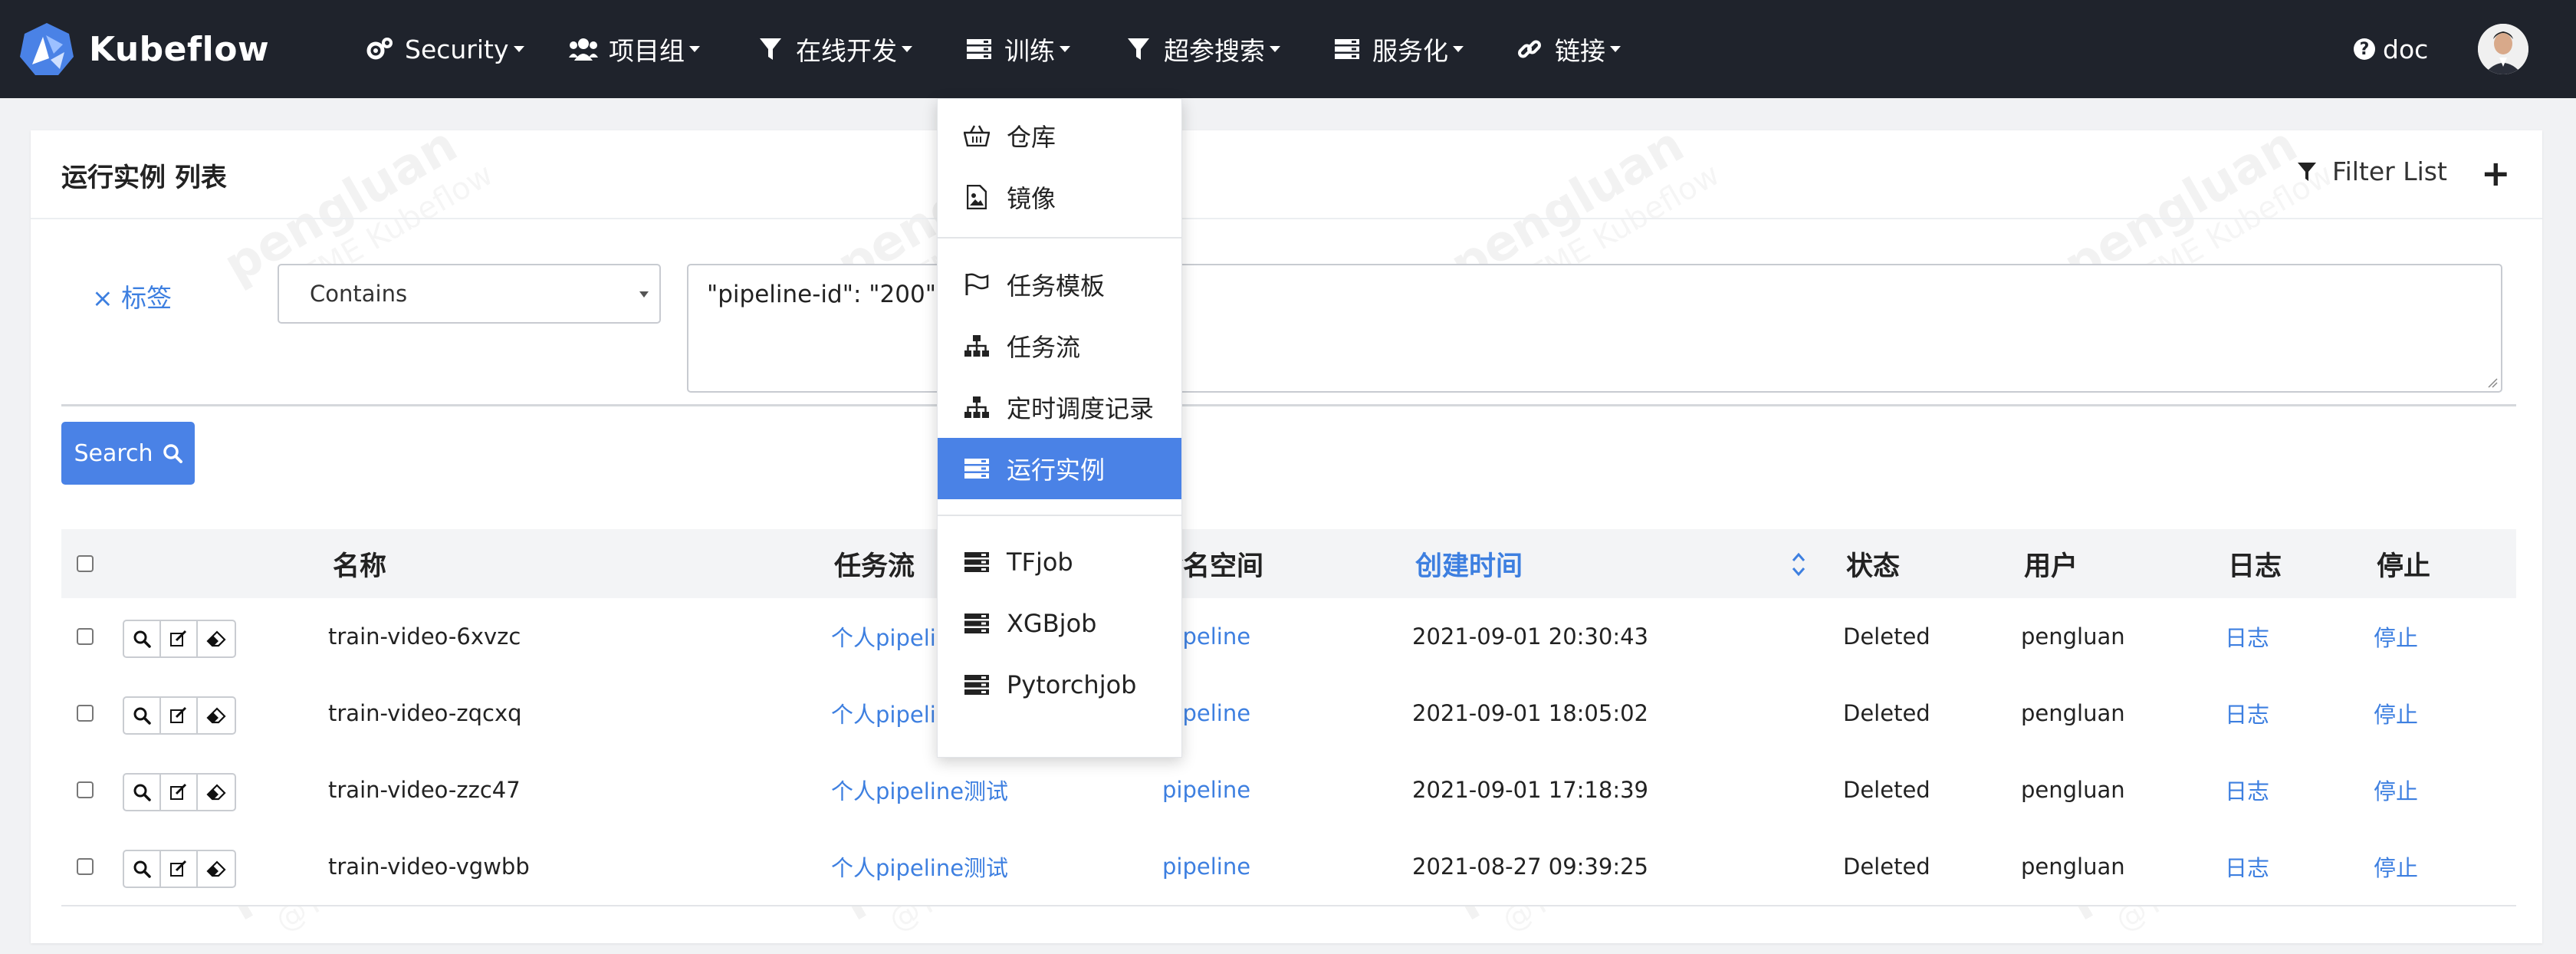 Image resolution: width=2576 pixels, height=954 pixels. I want to click on brand: Kubeflow, so click(144, 49).